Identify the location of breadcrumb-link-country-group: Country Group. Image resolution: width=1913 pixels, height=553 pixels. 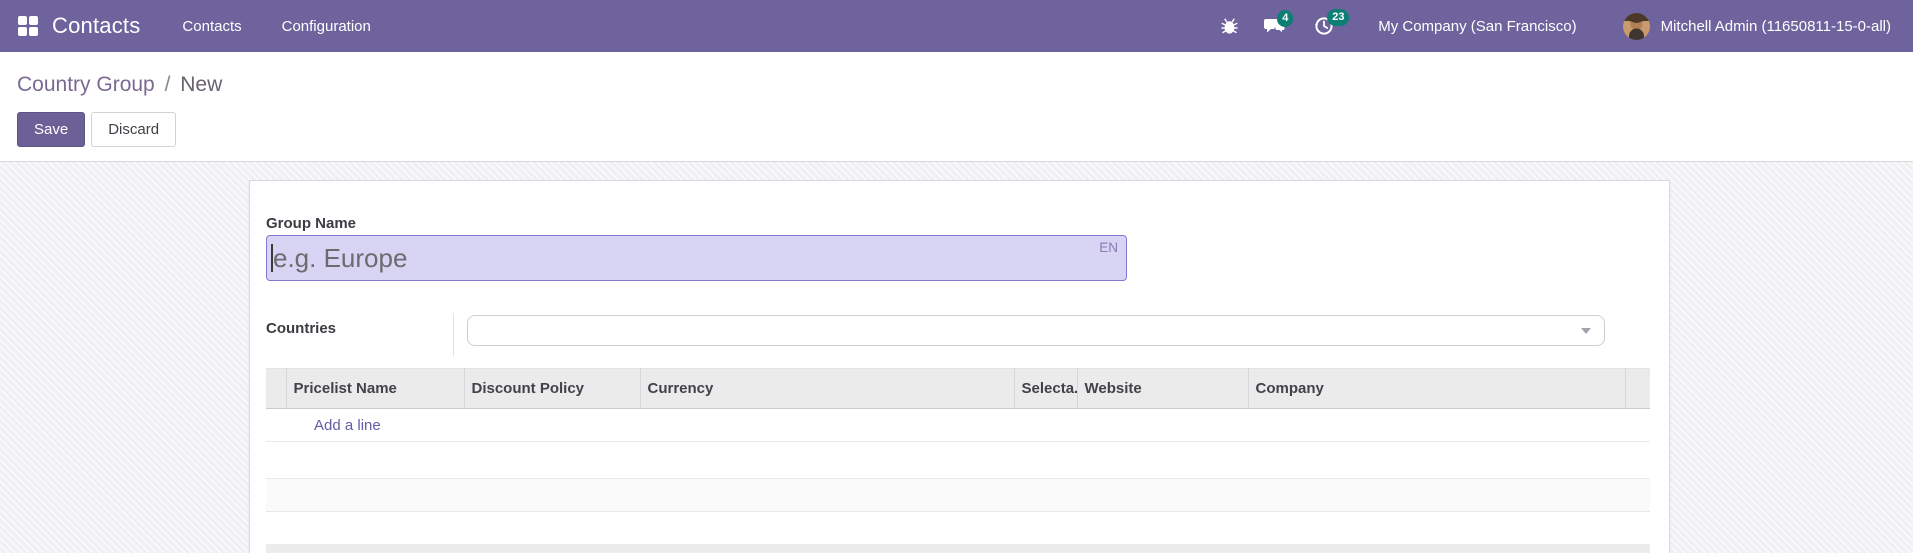
(86, 84).